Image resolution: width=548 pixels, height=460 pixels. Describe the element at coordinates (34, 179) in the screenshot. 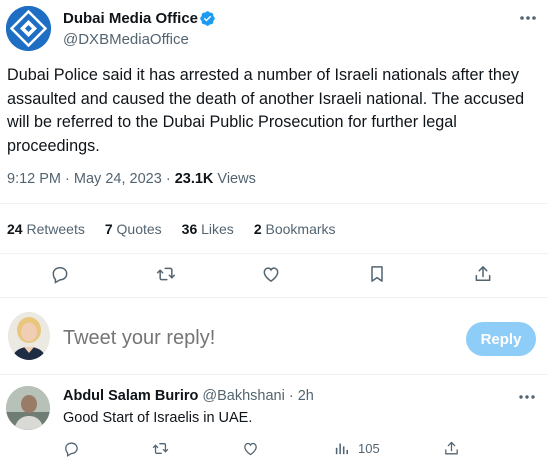

I see `tweet-time: 9:12 PM` at that location.